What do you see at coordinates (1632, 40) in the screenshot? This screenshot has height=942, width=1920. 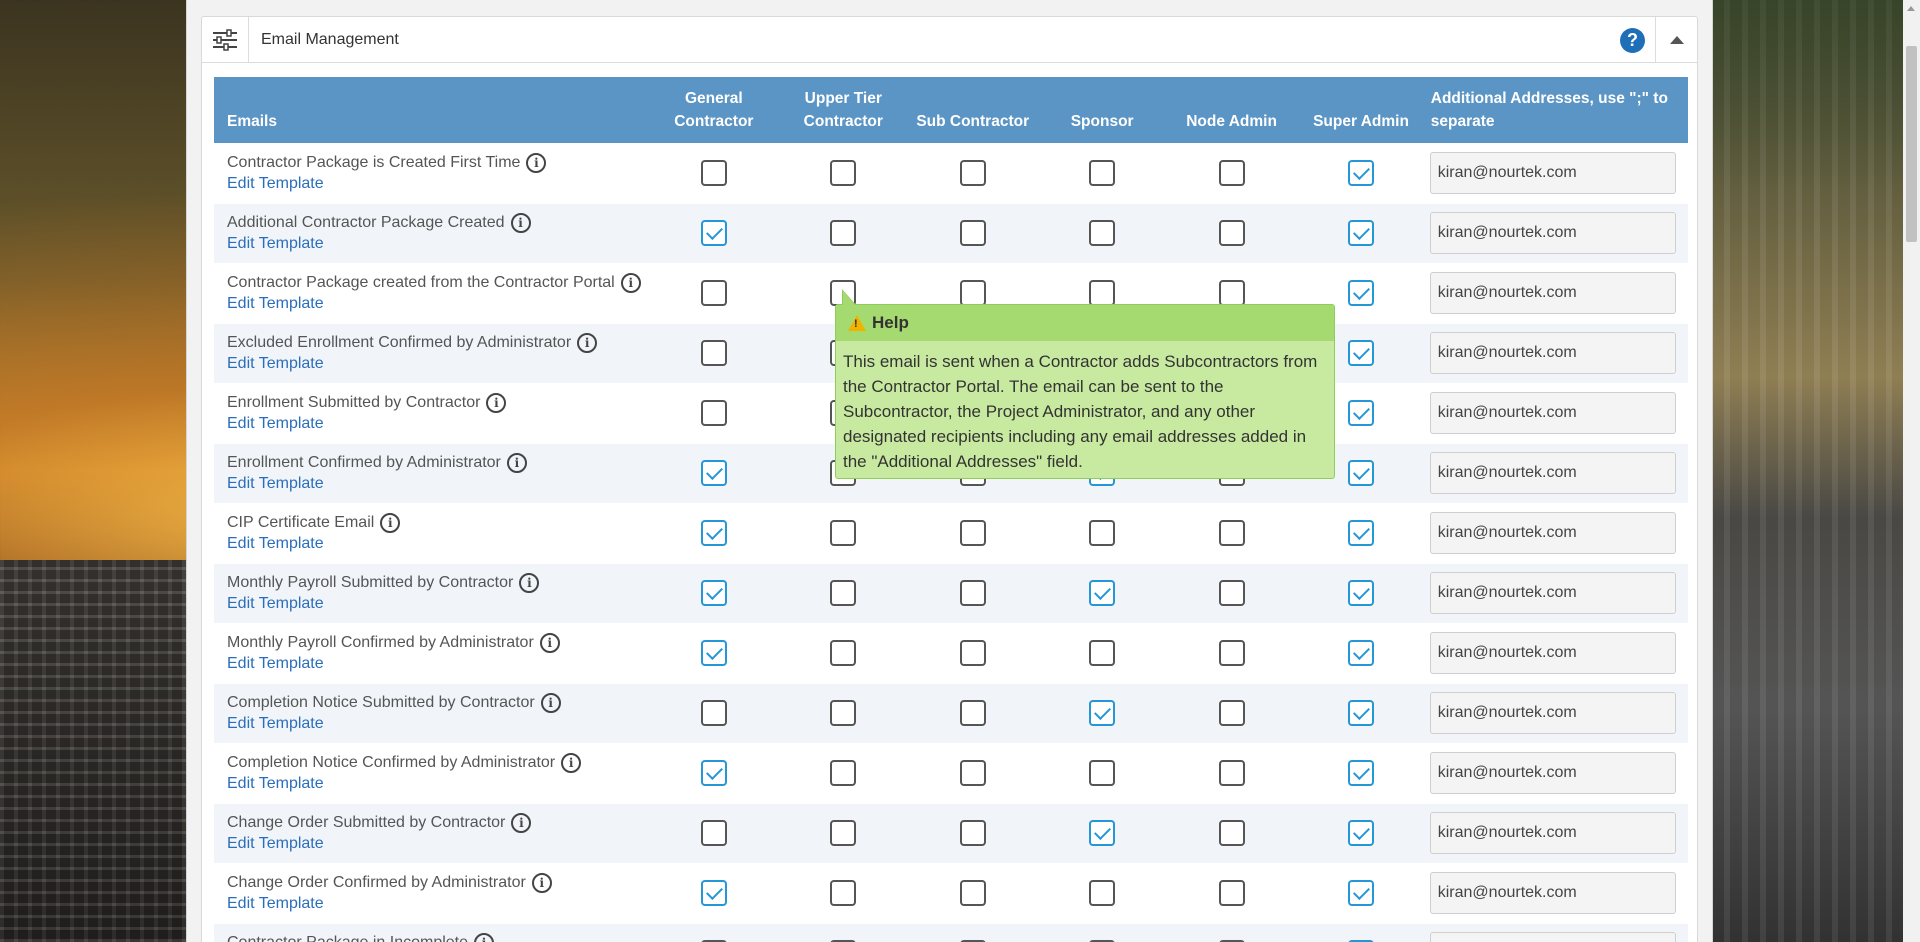 I see `question-circle-icon: ?` at bounding box center [1632, 40].